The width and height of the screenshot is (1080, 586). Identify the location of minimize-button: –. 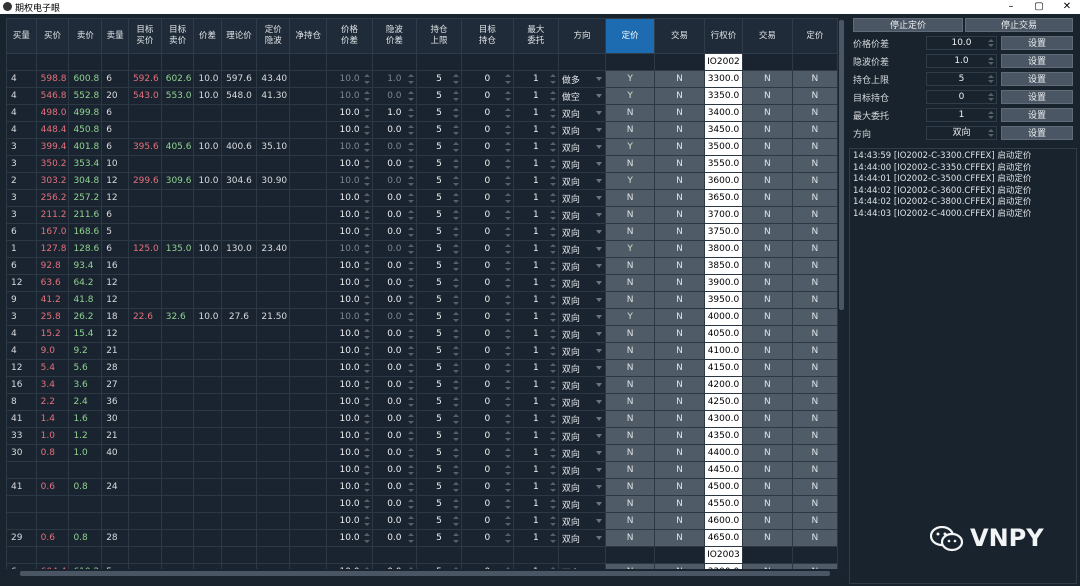
(1011, 7).